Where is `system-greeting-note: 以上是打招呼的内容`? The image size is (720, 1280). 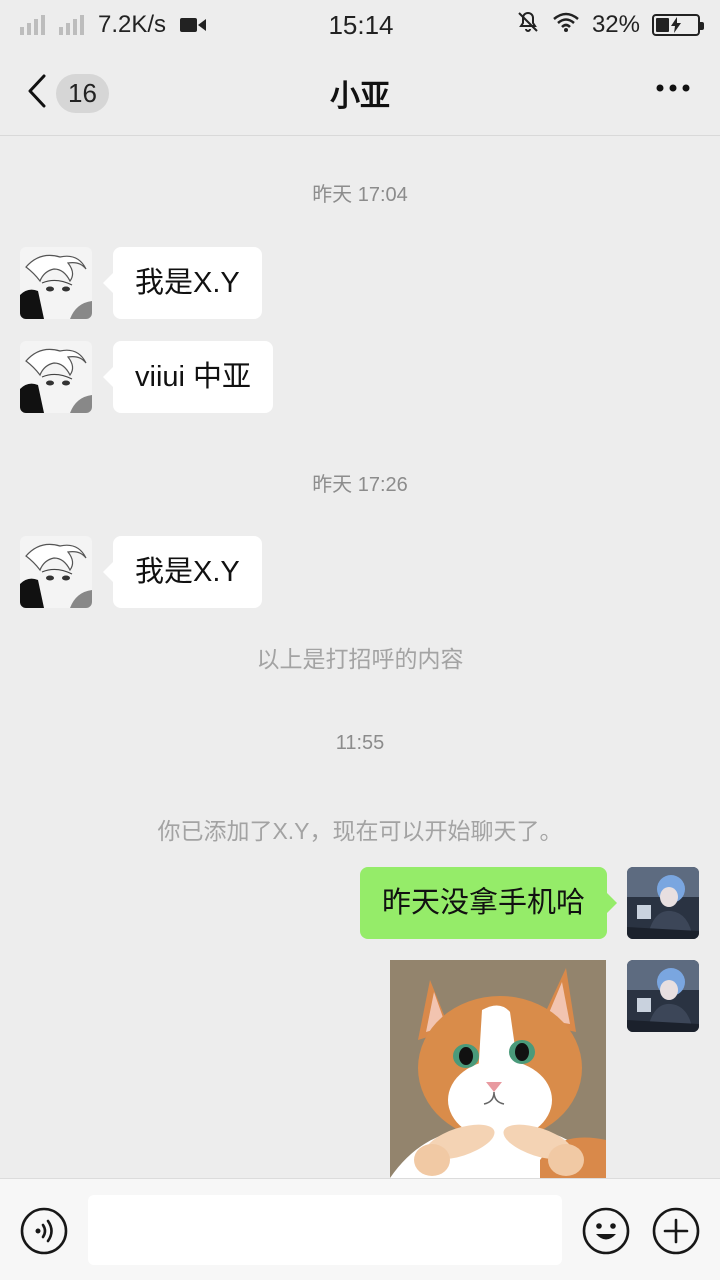
system-greeting-note: 以上是打招呼的内容 is located at coordinates (360, 659).